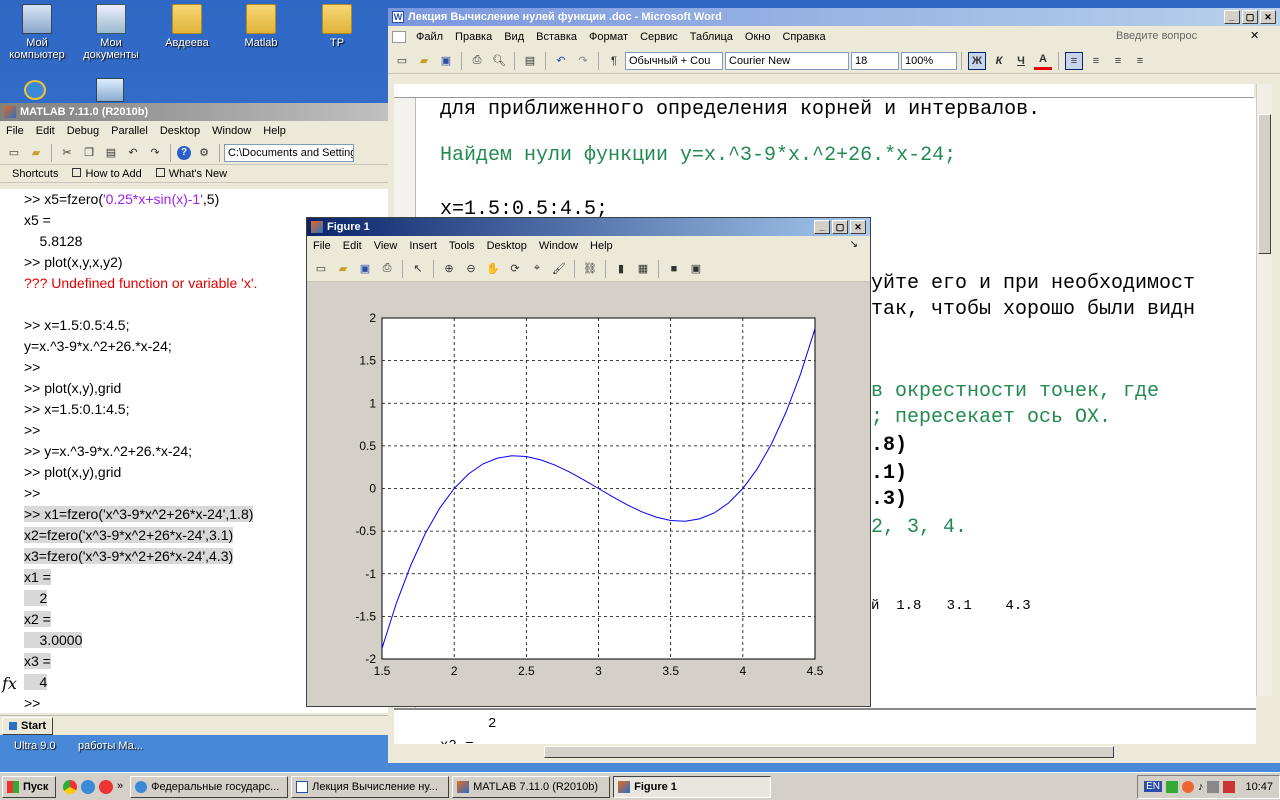 Image resolution: width=1280 pixels, height=800 pixels. I want to click on more-chevron-icon: », so click(120, 787).